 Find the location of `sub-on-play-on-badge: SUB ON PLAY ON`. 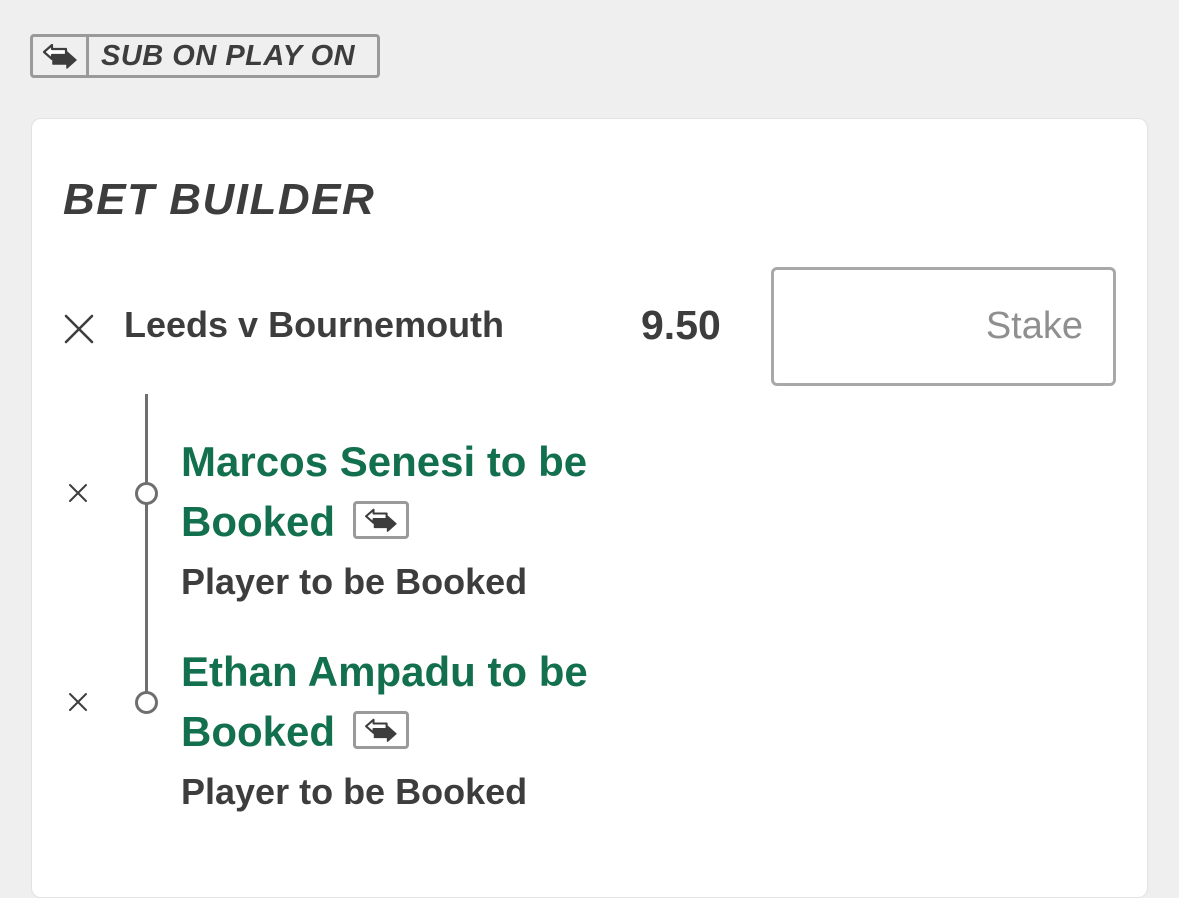

sub-on-play-on-badge: SUB ON PLAY ON is located at coordinates (205, 56).